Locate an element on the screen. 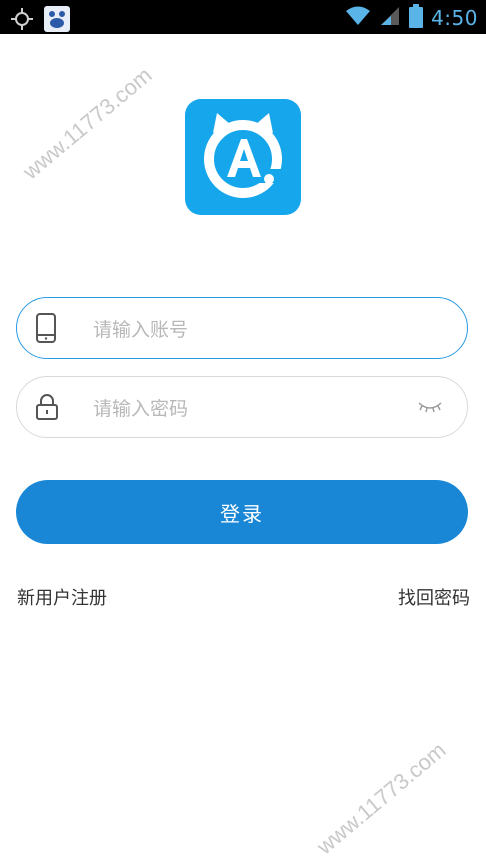  app-logo is located at coordinates (243, 157).